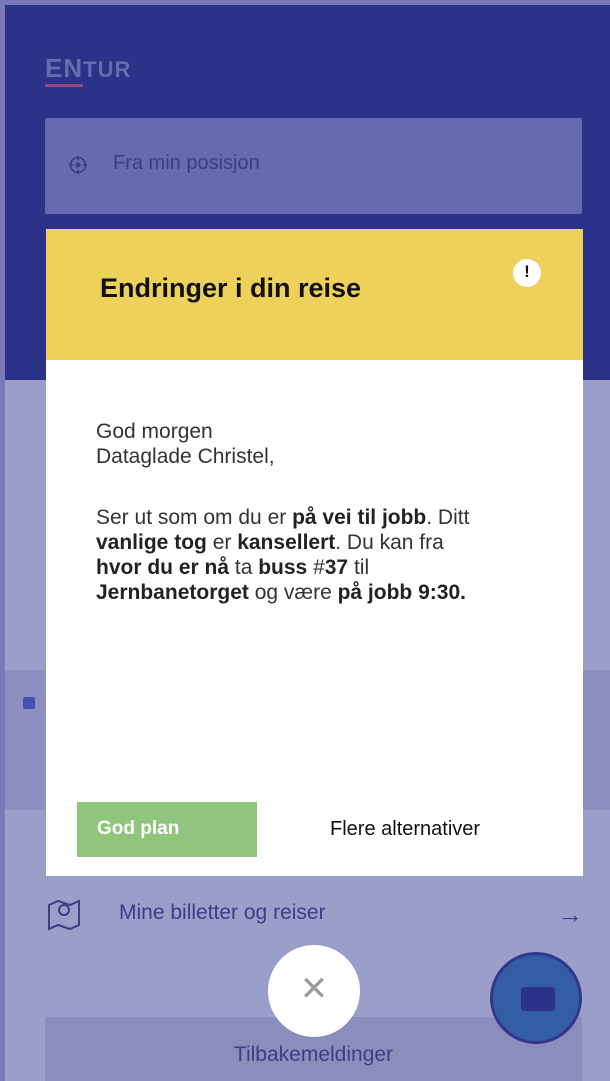  What do you see at coordinates (231, 288) in the screenshot?
I see `modal-title: Endringer i din reise` at bounding box center [231, 288].